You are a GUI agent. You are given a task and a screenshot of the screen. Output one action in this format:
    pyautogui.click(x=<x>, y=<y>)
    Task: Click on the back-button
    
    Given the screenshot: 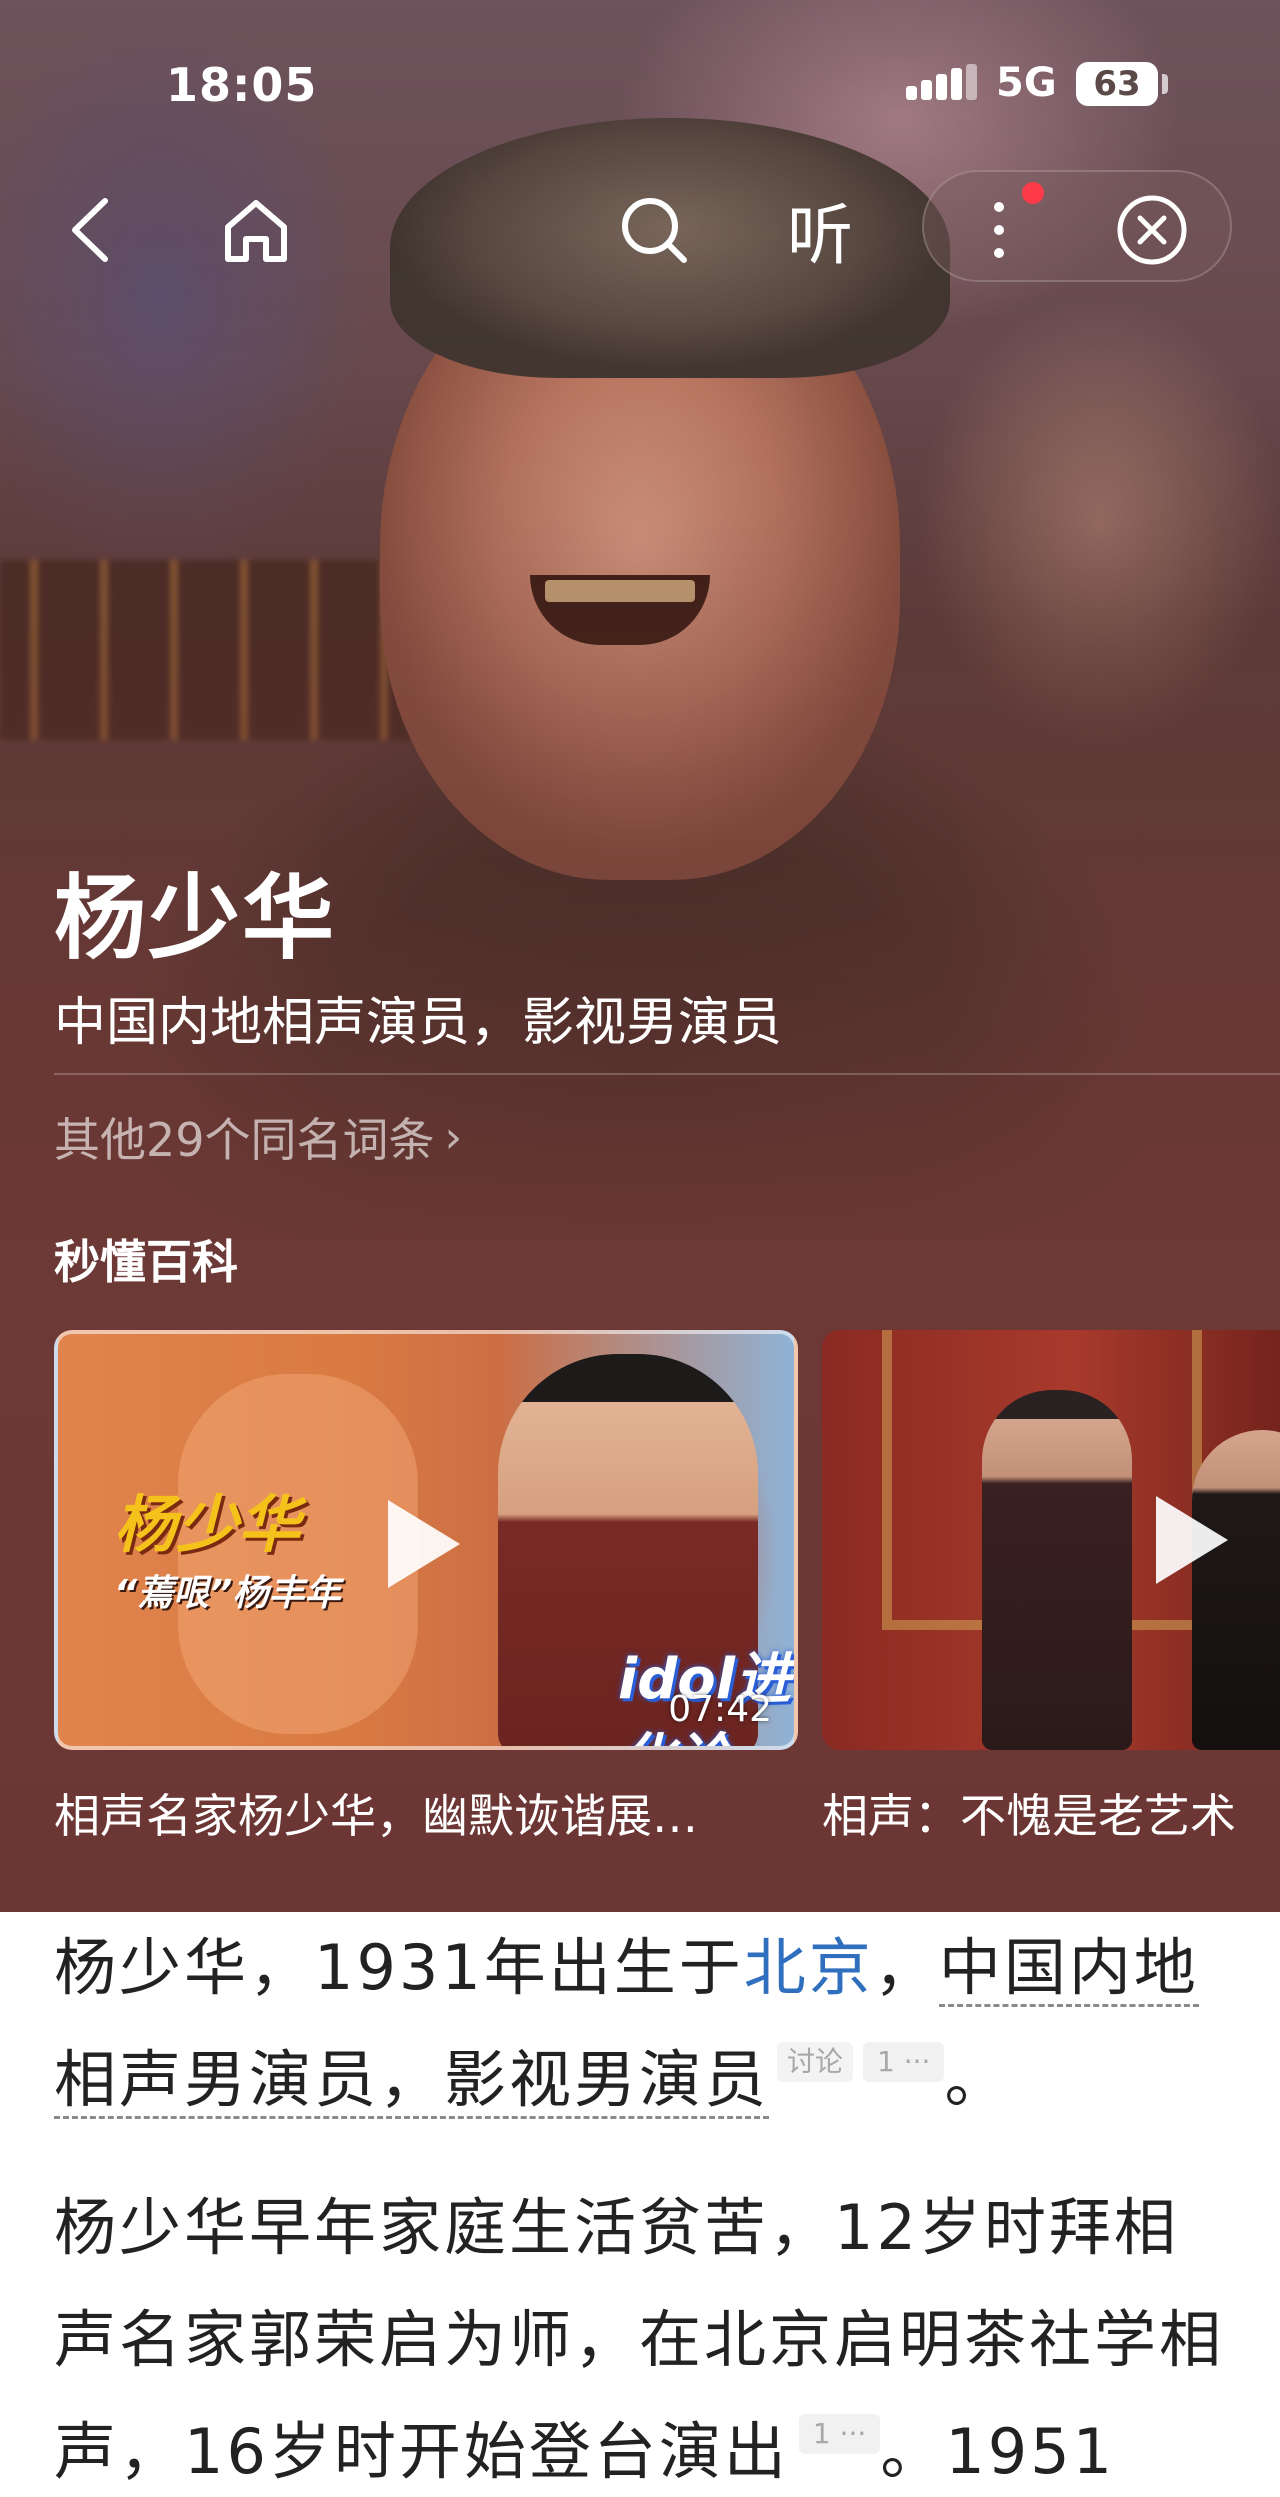 What is the action you would take?
    pyautogui.click(x=90, y=230)
    